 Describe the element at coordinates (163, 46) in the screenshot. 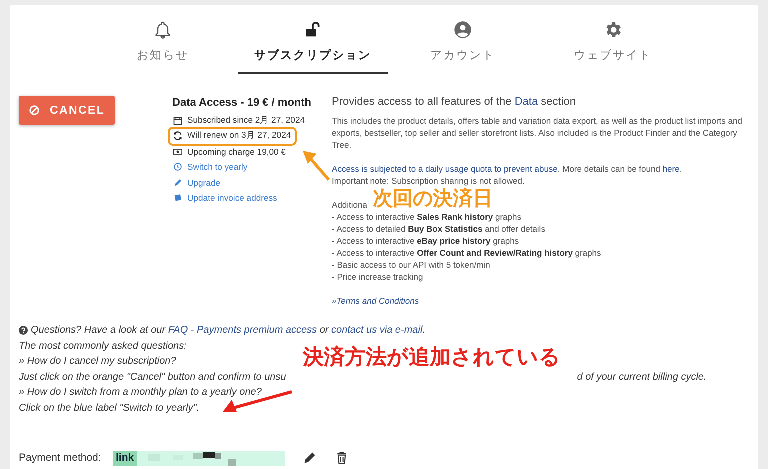

I see `tab: お知らせ` at that location.